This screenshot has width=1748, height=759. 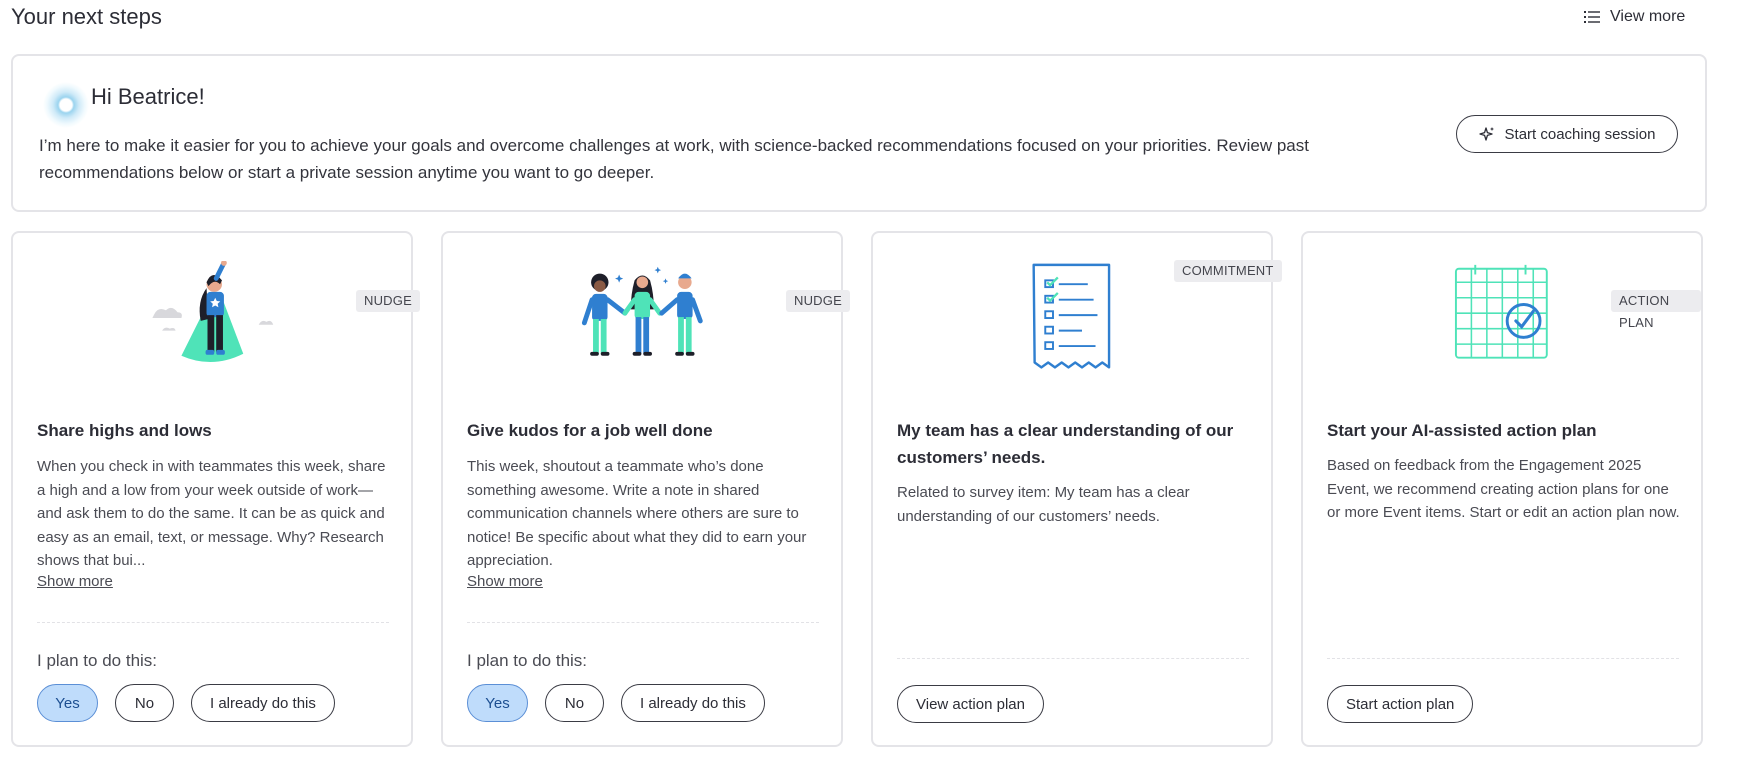 I want to click on card-title: Share highs and lows, so click(x=124, y=430).